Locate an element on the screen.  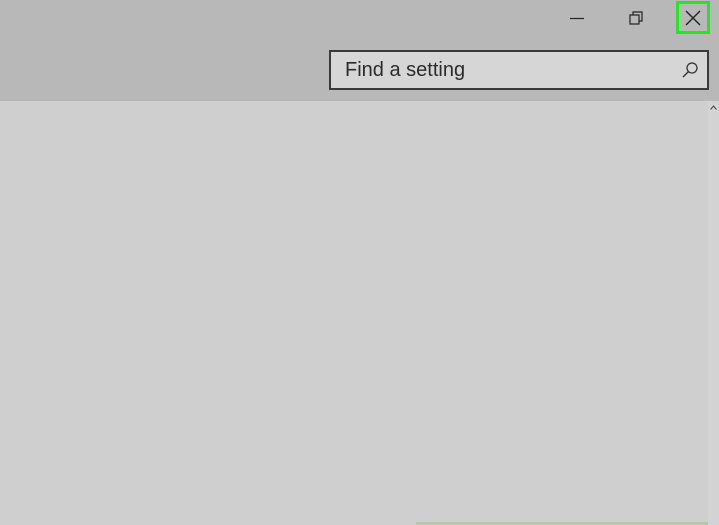
restore-icon is located at coordinates (636, 18).